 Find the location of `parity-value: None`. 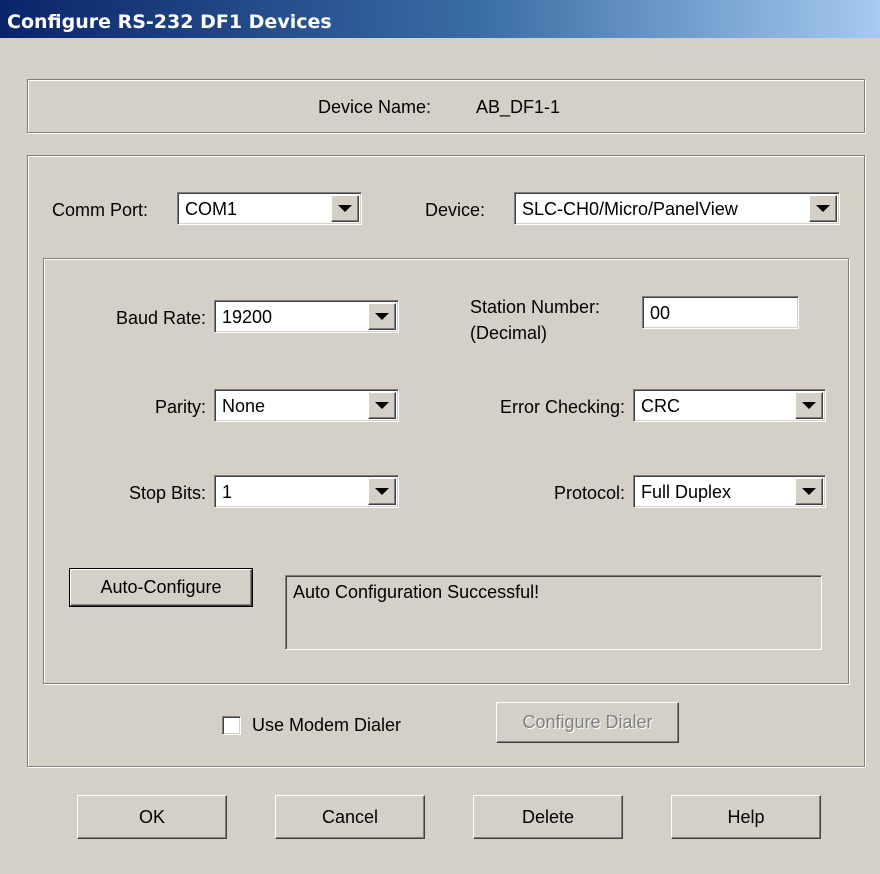

parity-value: None is located at coordinates (244, 406).